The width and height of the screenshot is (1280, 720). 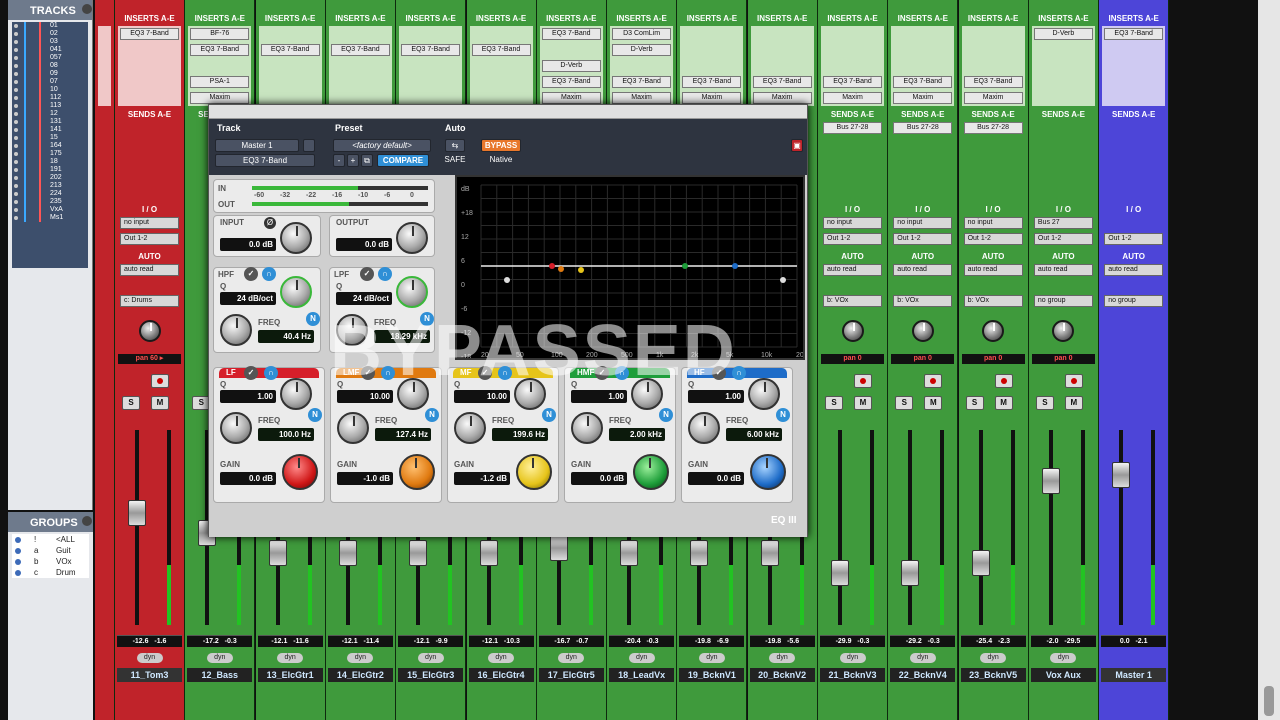 I want to click on record-enable-button, so click(x=1003, y=381).